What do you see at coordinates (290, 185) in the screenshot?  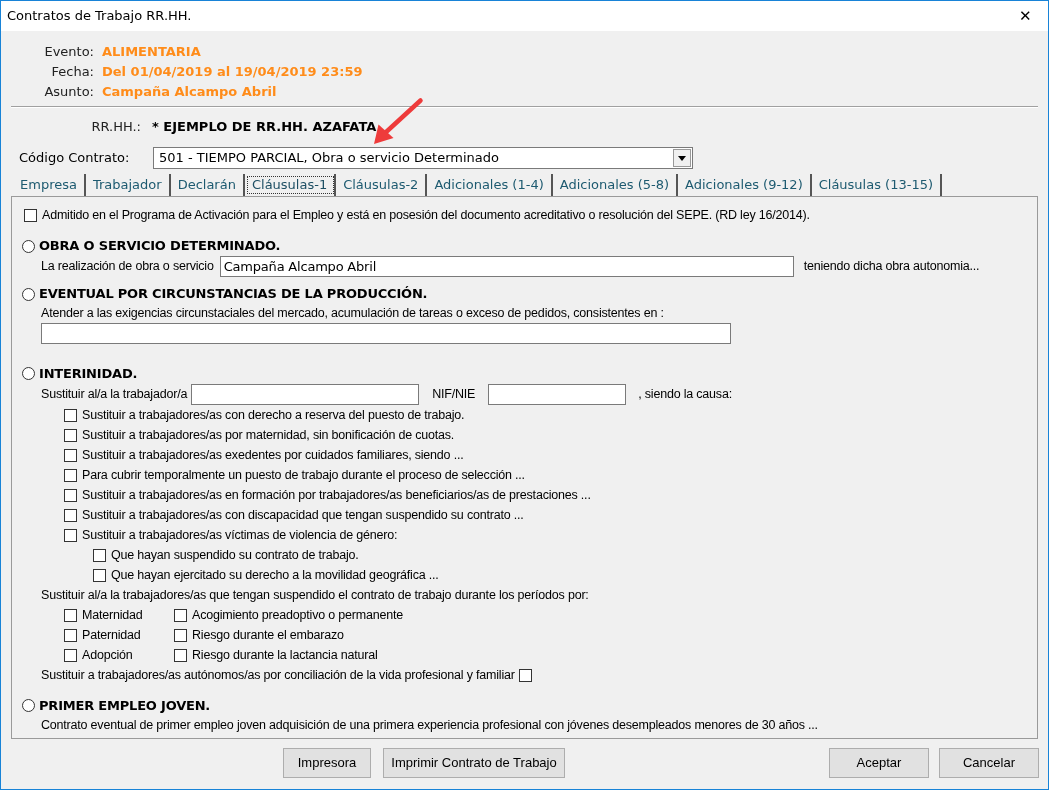 I see `tab: Cláusulas-1` at bounding box center [290, 185].